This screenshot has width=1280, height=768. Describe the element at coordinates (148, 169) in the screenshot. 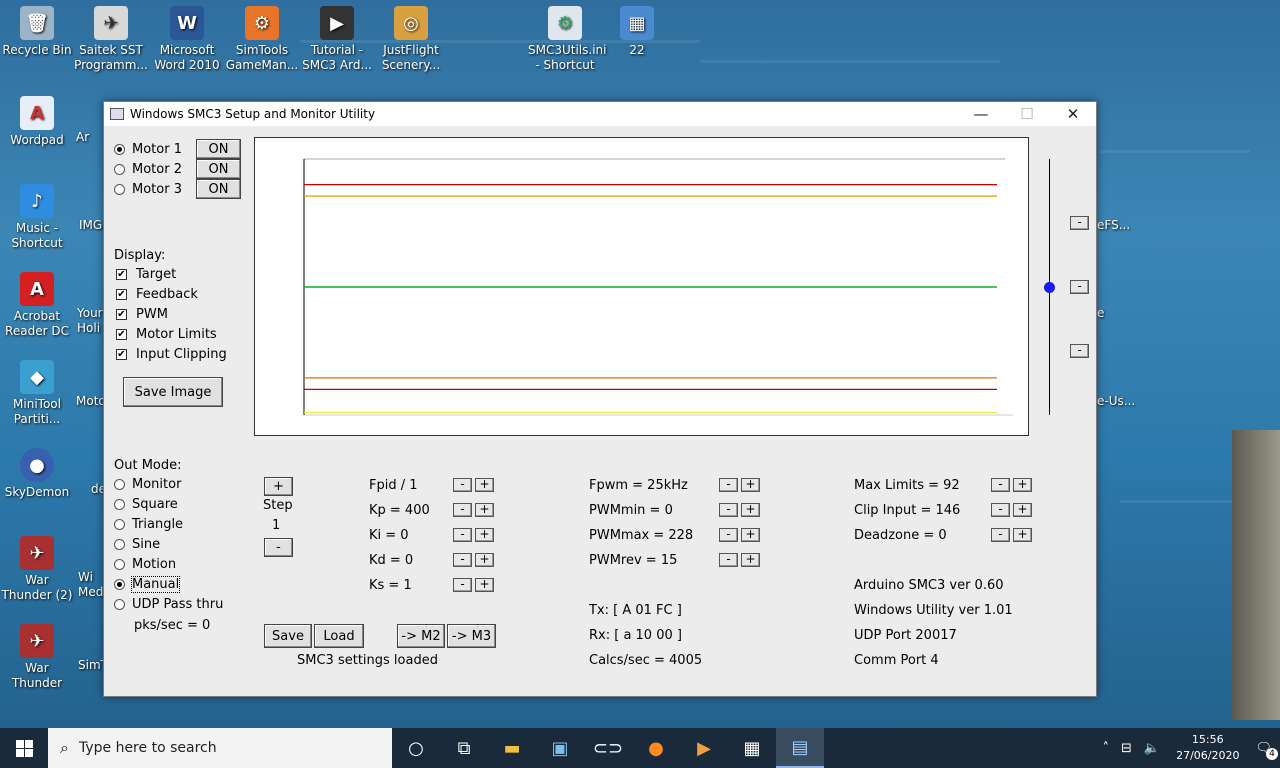

I see `motor-2-radio: Motor 2` at that location.